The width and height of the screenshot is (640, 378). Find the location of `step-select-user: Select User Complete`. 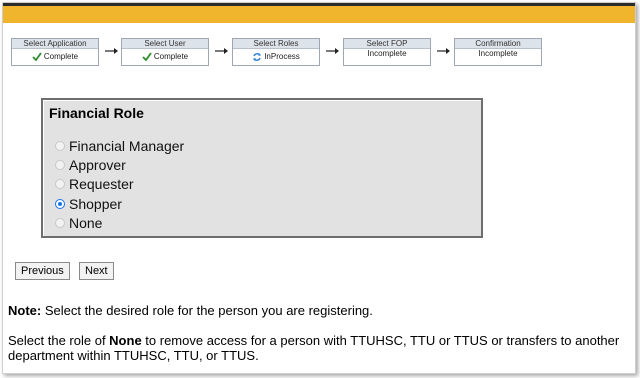

step-select-user: Select User Complete is located at coordinates (165, 52).